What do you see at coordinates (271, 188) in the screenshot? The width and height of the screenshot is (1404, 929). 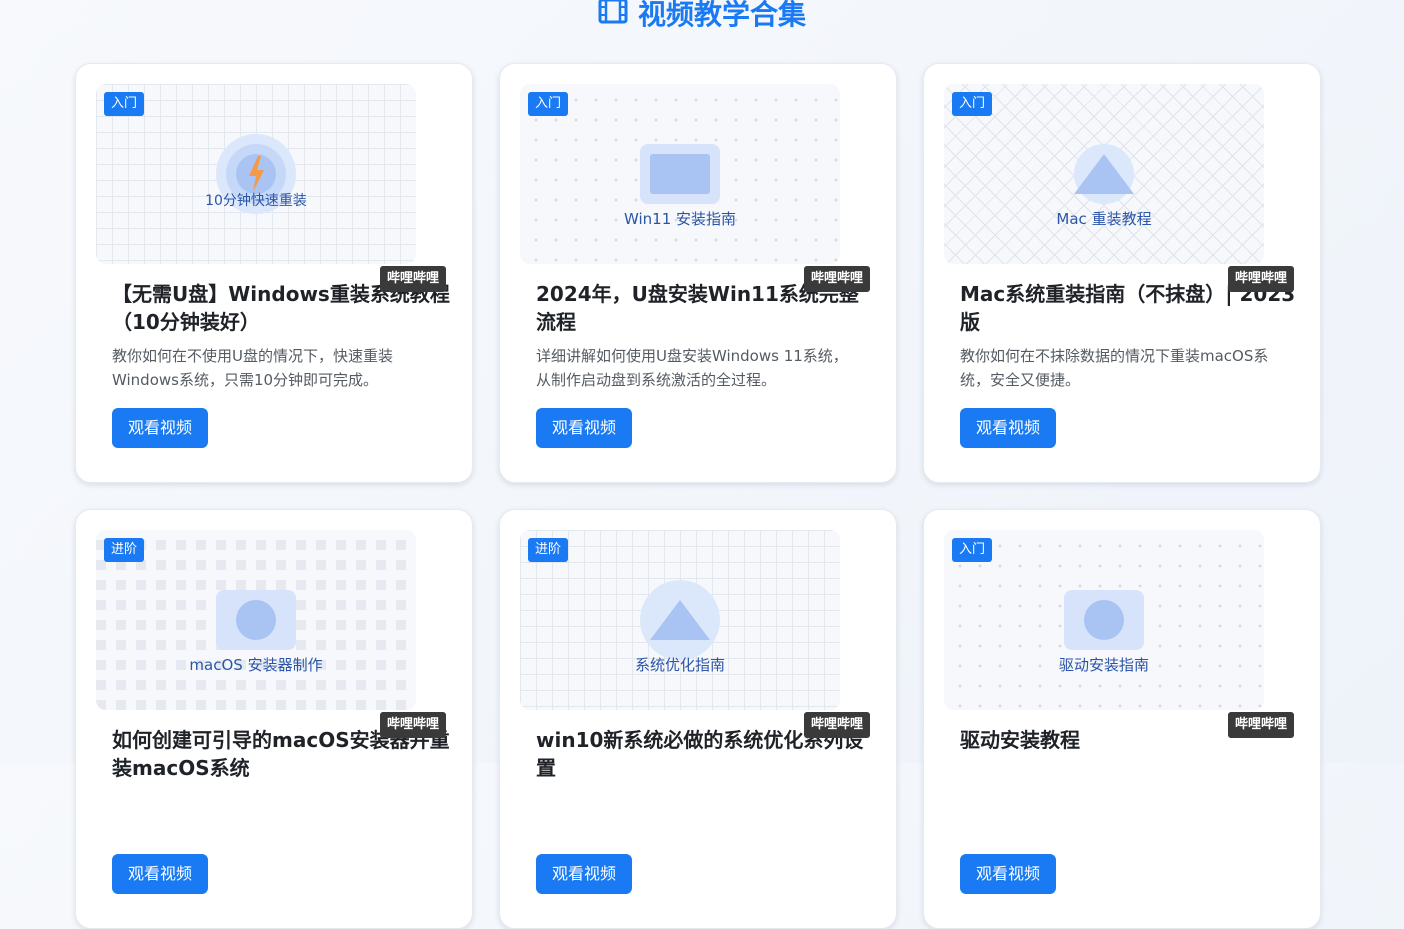 I see `video-thumbnail: 入门 10分钟快速重装 哔哩哔哩` at bounding box center [271, 188].